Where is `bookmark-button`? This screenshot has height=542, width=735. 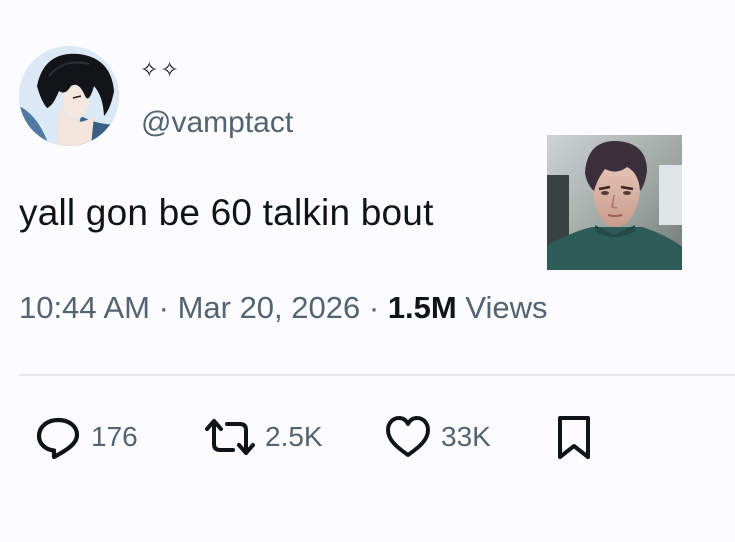
bookmark-button is located at coordinates (574, 437).